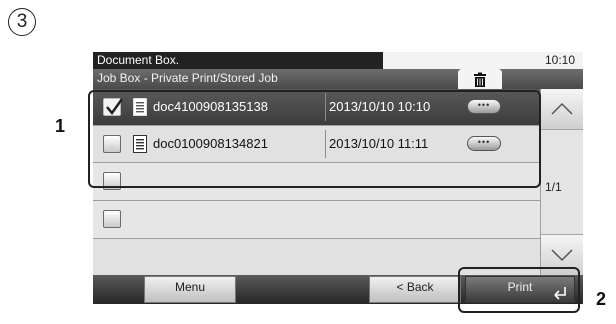 The width and height of the screenshot is (616, 324). I want to click on chevron-down-icon, so click(562, 255).